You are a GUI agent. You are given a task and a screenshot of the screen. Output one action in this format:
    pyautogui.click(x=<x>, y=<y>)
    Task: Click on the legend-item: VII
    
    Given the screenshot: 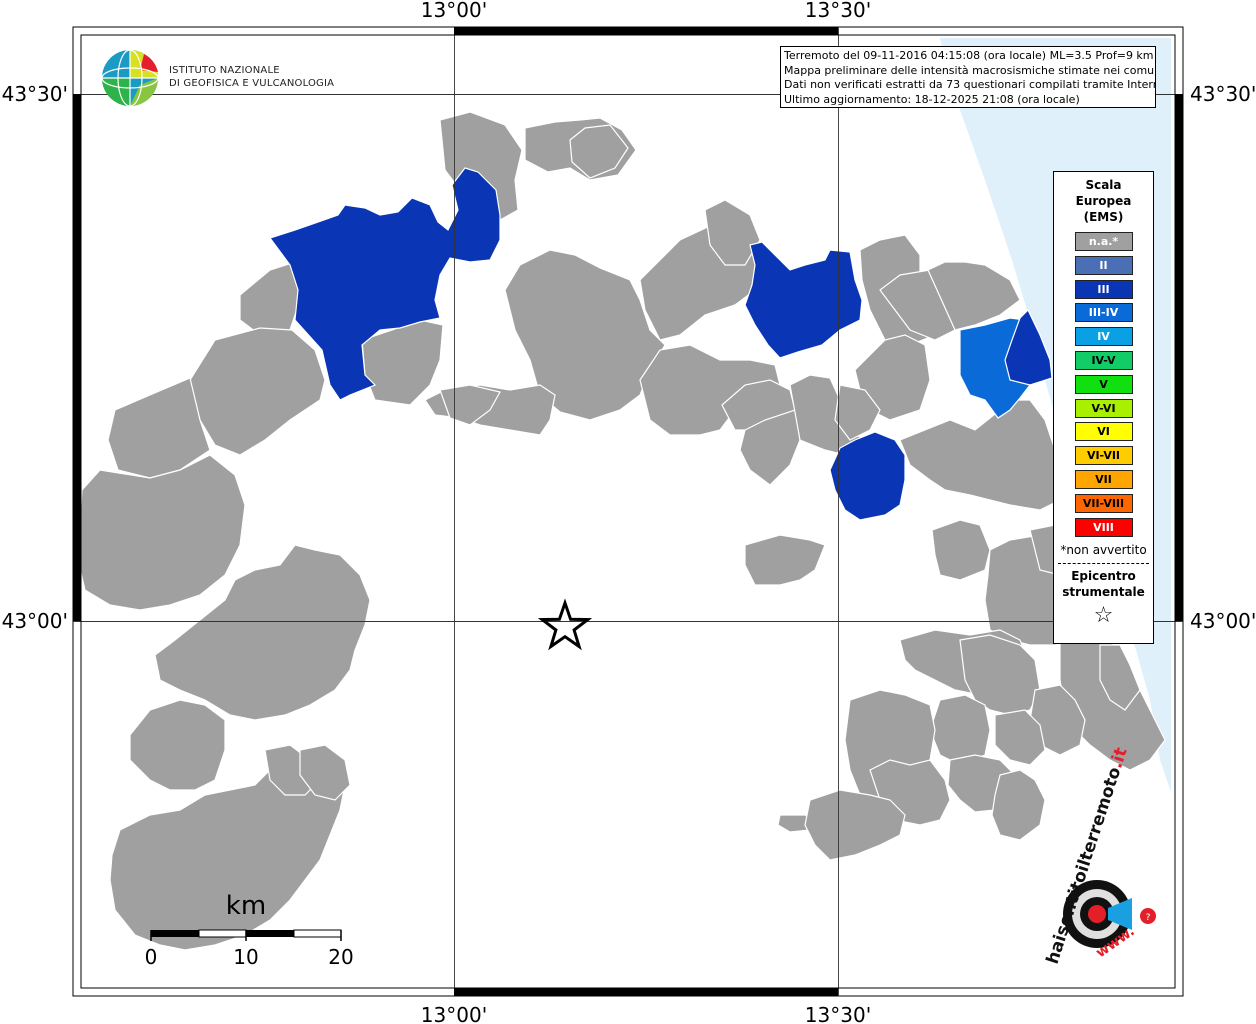 What is the action you would take?
    pyautogui.click(x=1103, y=479)
    